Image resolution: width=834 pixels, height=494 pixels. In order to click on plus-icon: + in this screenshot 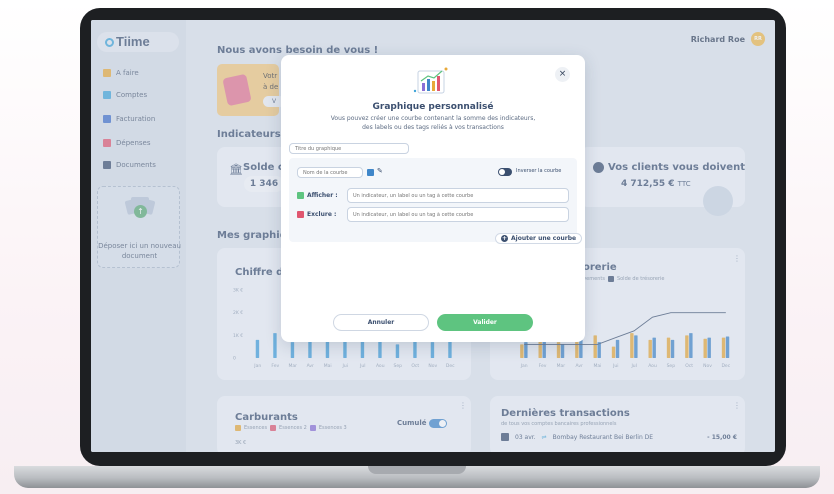, I will do `click(504, 238)`.